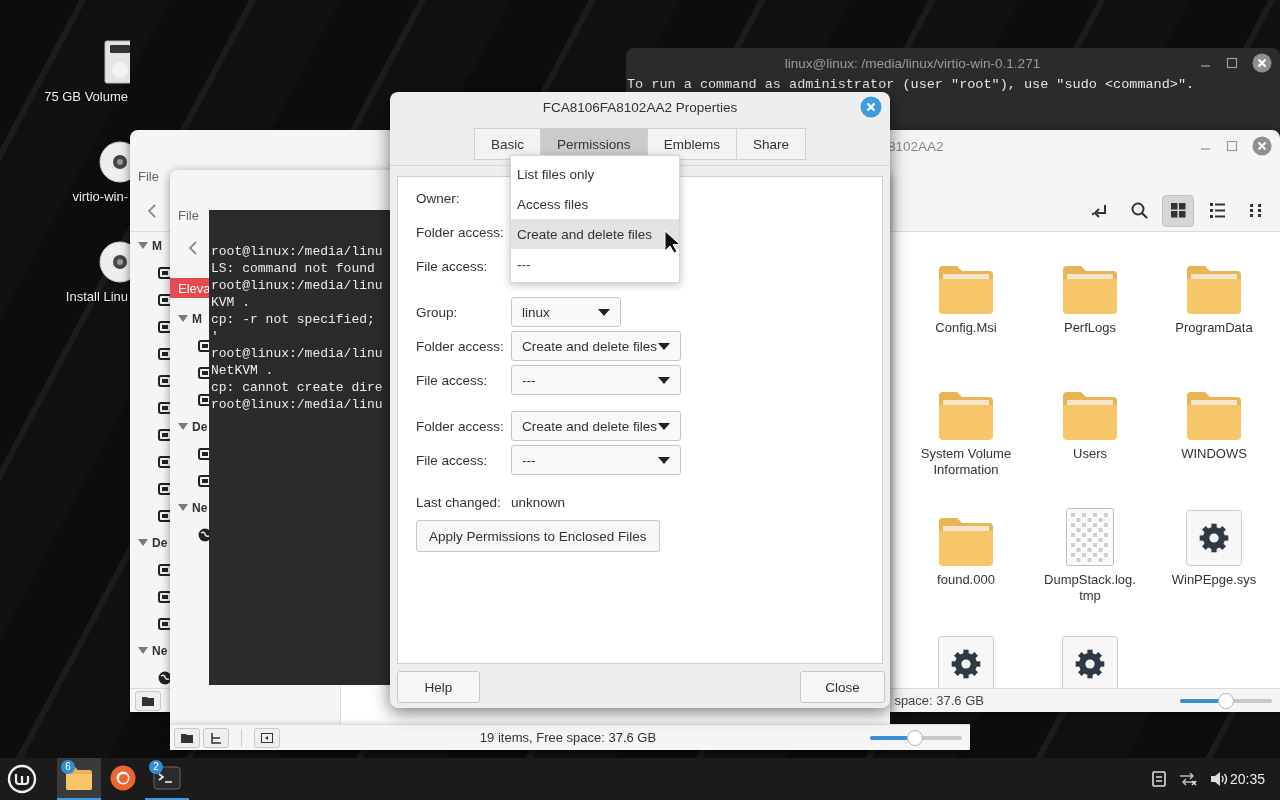  I want to click on file-name: found.000, so click(966, 580).